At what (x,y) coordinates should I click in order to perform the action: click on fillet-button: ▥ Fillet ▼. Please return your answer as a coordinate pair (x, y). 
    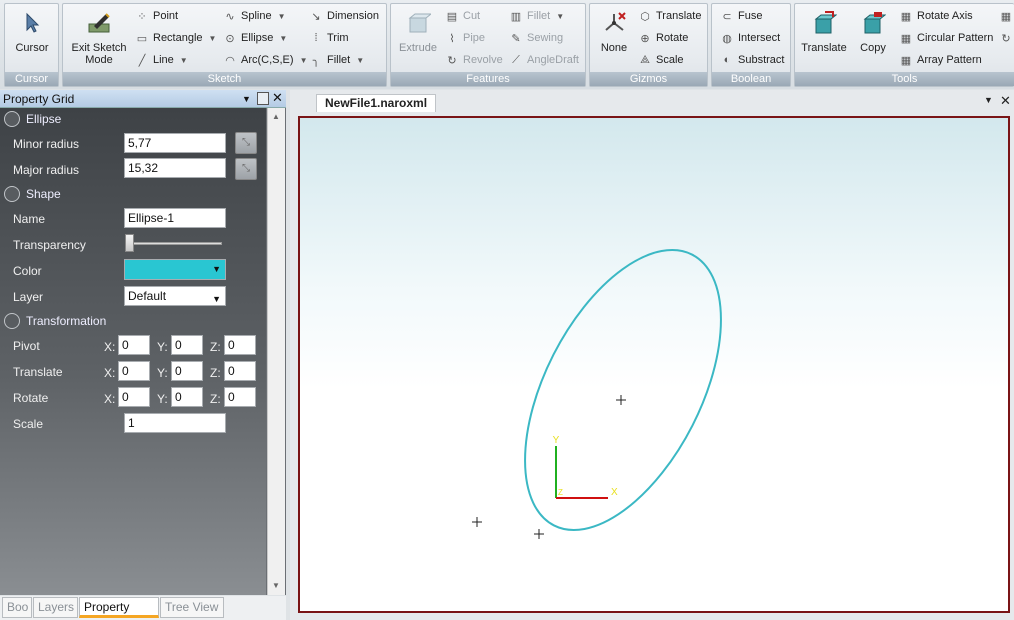
    Looking at the image, I should click on (536, 16).